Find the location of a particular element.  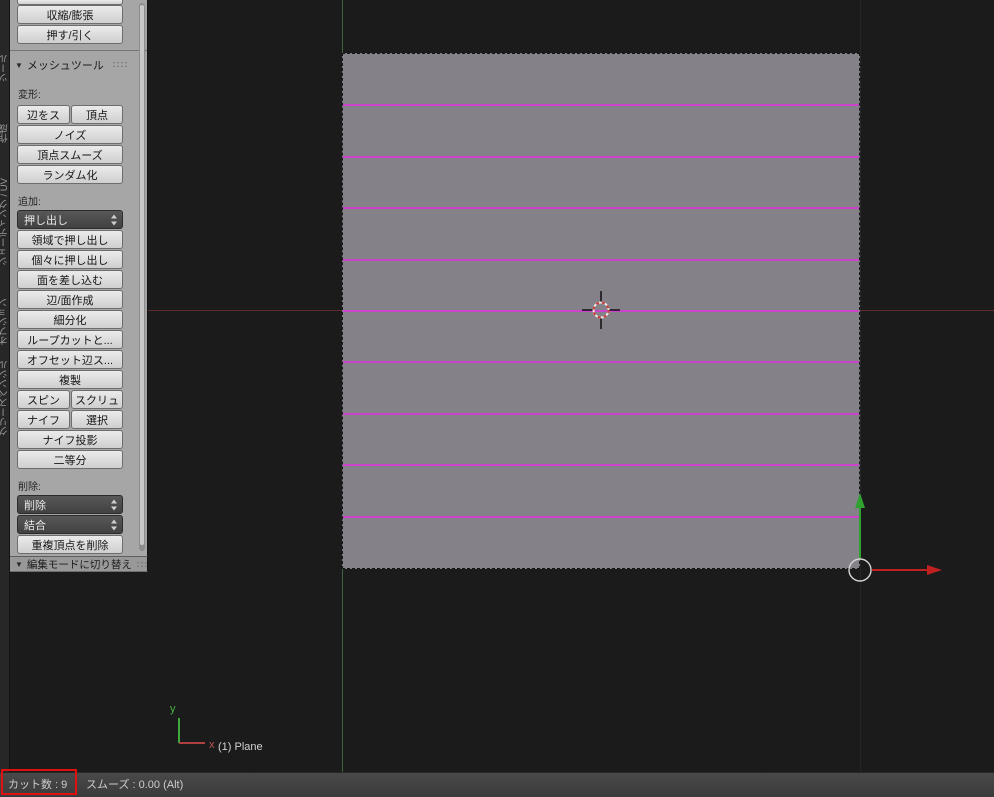

shelf-tab-shading-uv: シェーディング / UV is located at coordinates (4, 222).